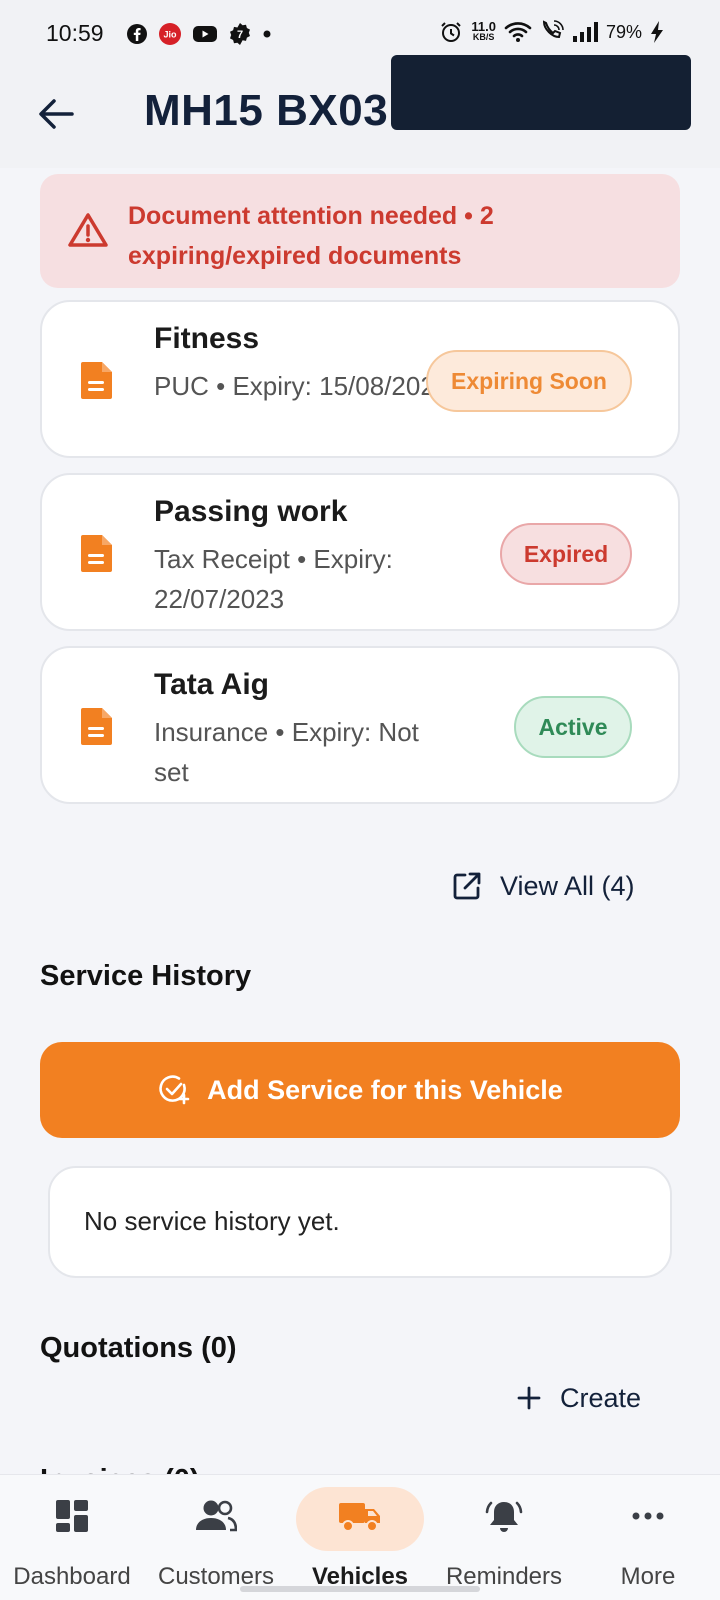  What do you see at coordinates (359, 1517) in the screenshot?
I see `truck-icon` at bounding box center [359, 1517].